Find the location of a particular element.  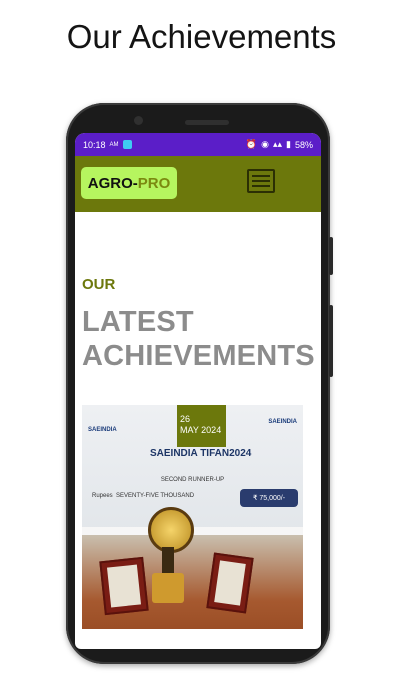

status-time: 10:18 is located at coordinates (94, 144).